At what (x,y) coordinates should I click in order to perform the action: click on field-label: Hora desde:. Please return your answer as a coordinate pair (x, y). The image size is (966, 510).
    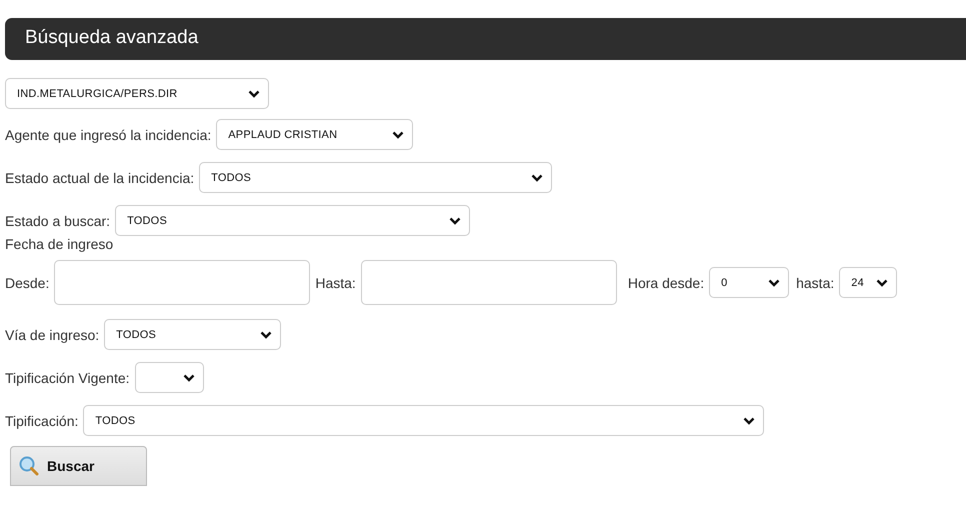
    Looking at the image, I should click on (666, 282).